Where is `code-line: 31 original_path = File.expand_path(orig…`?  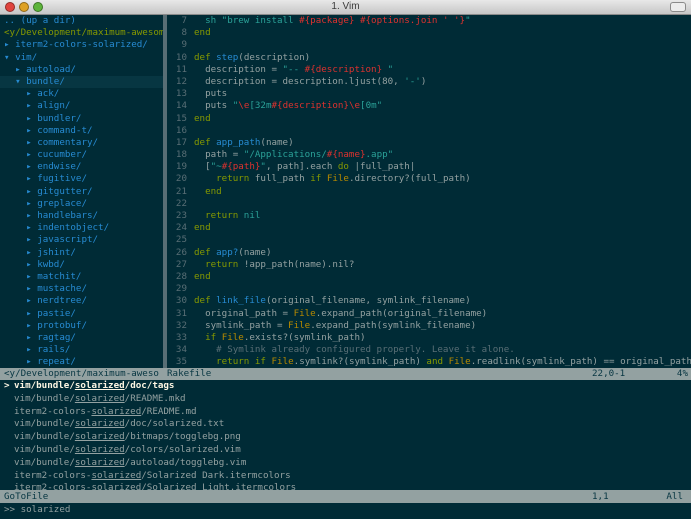
code-line: 31 original_path = File.expand_path(orig… is located at coordinates (429, 314).